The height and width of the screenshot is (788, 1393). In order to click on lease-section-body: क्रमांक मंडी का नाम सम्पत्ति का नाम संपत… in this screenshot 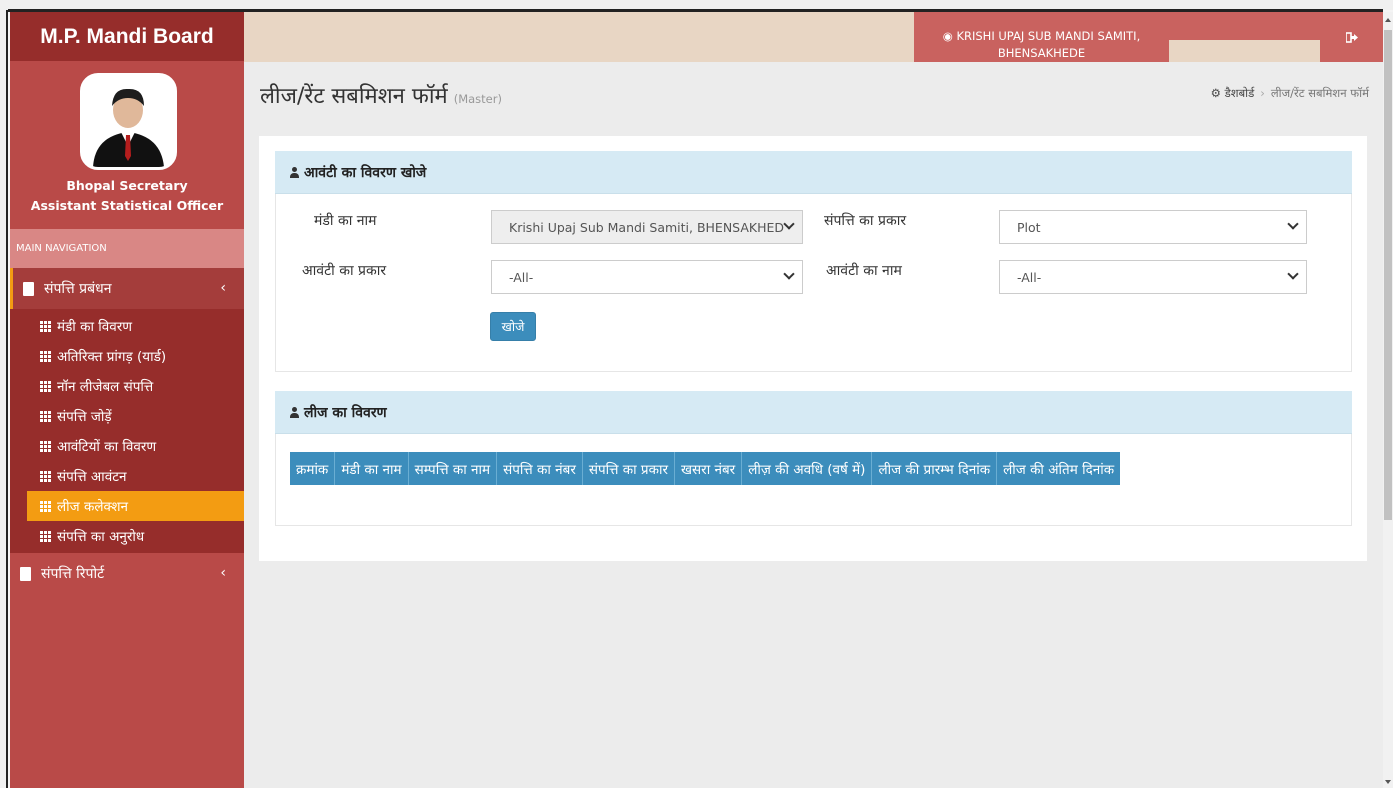, I will do `click(813, 480)`.